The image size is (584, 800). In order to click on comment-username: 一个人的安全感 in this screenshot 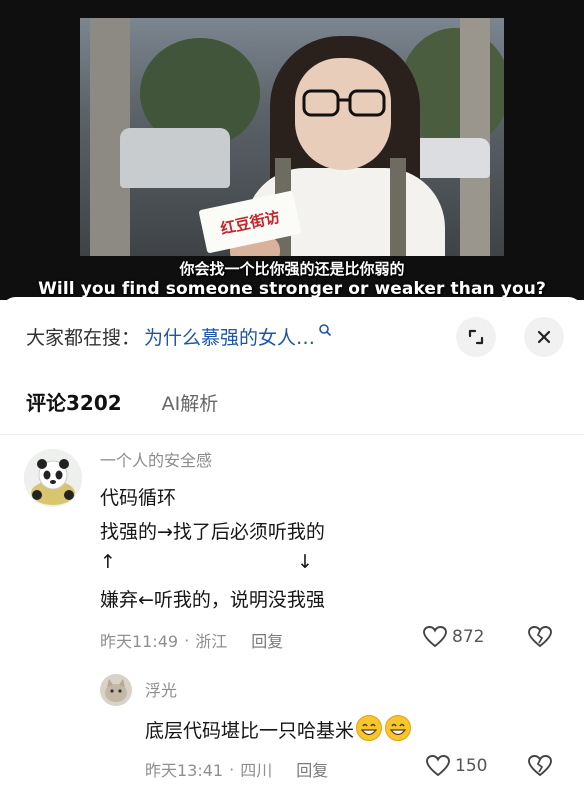, I will do `click(156, 459)`.